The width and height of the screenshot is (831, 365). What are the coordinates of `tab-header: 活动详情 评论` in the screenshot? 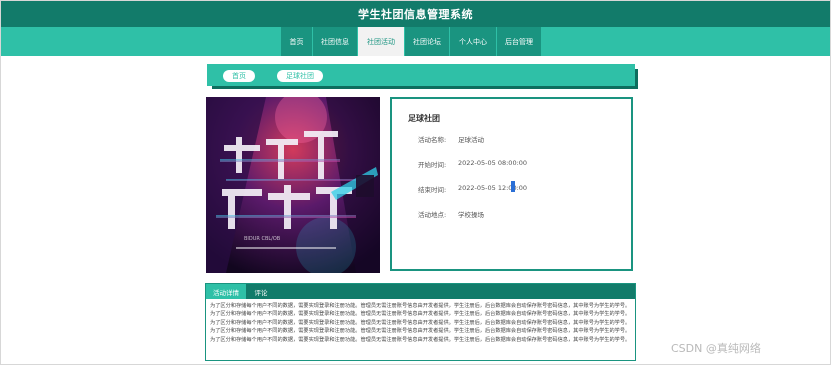 It's located at (420, 291).